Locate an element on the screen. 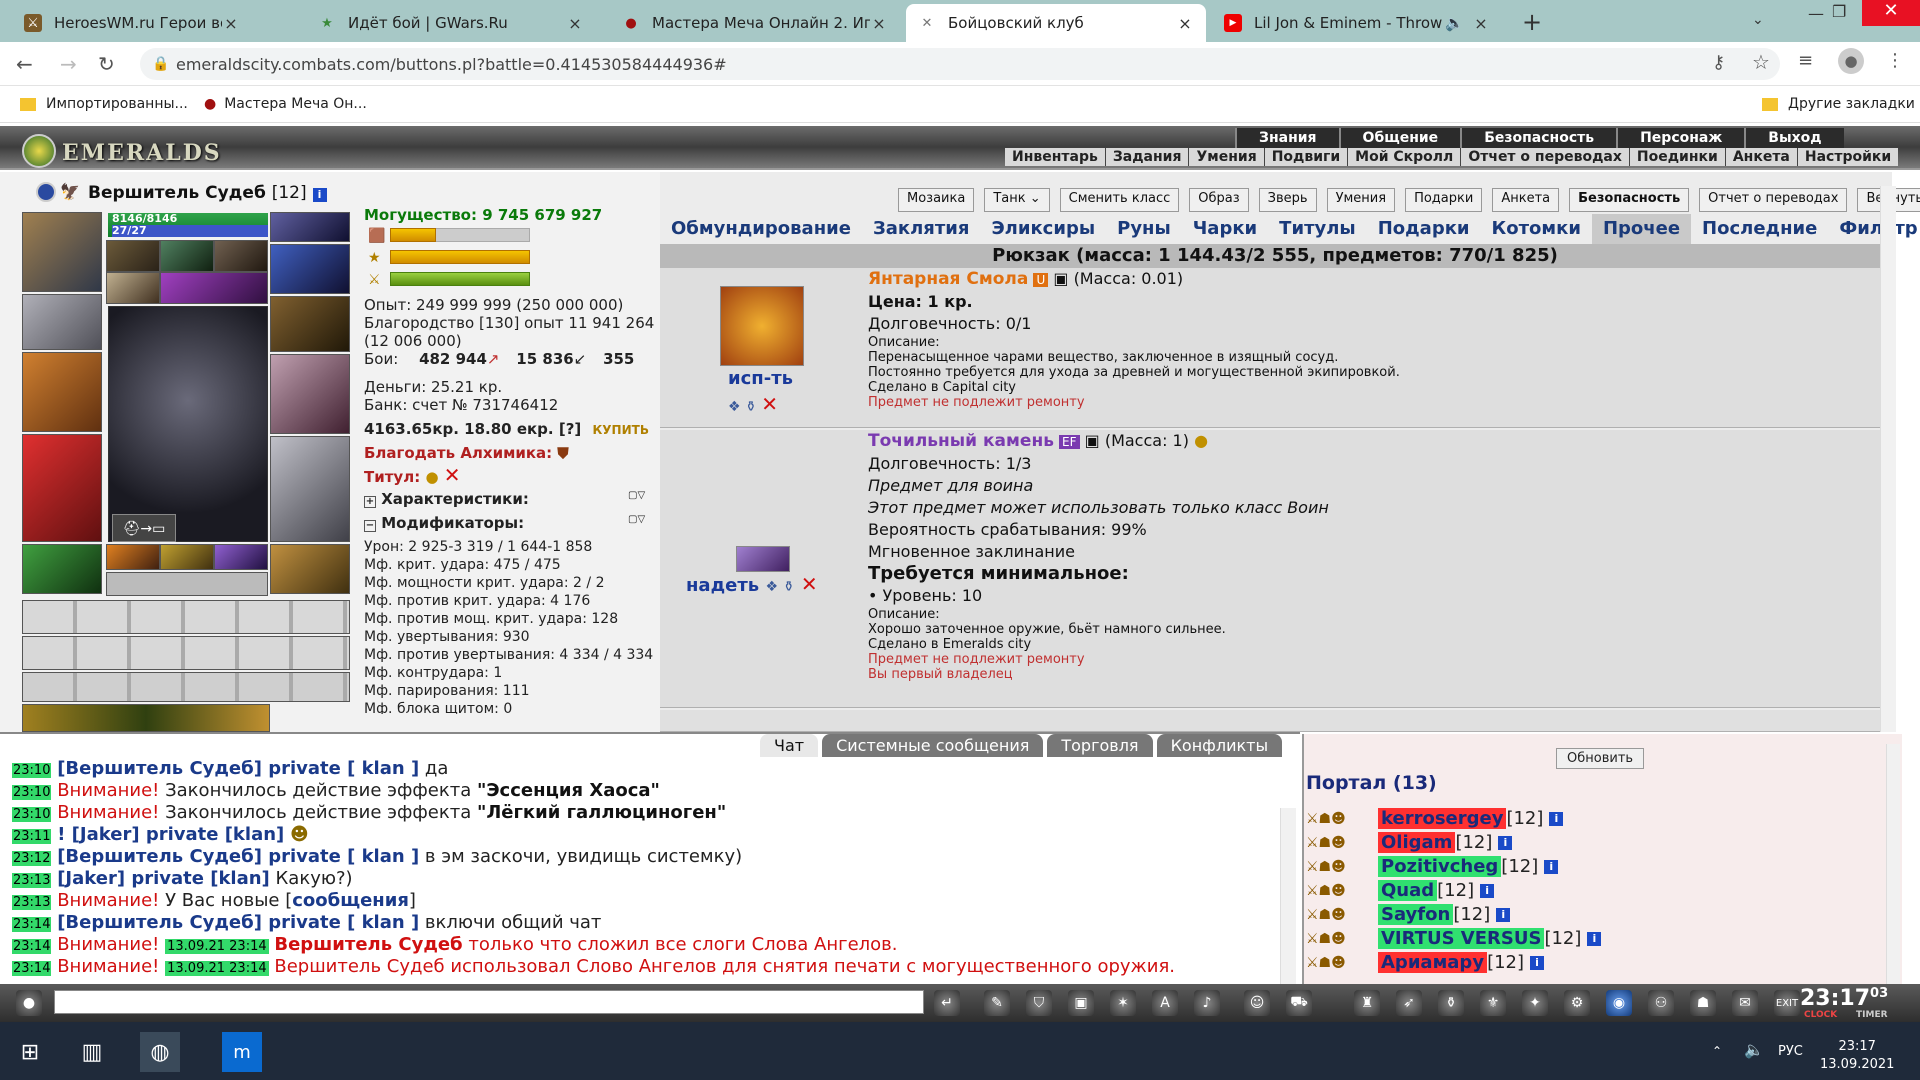 This screenshot has width=1920, height=1080. tab-fight-club: ✕ Бойцовский клуб × is located at coordinates (1056, 23).